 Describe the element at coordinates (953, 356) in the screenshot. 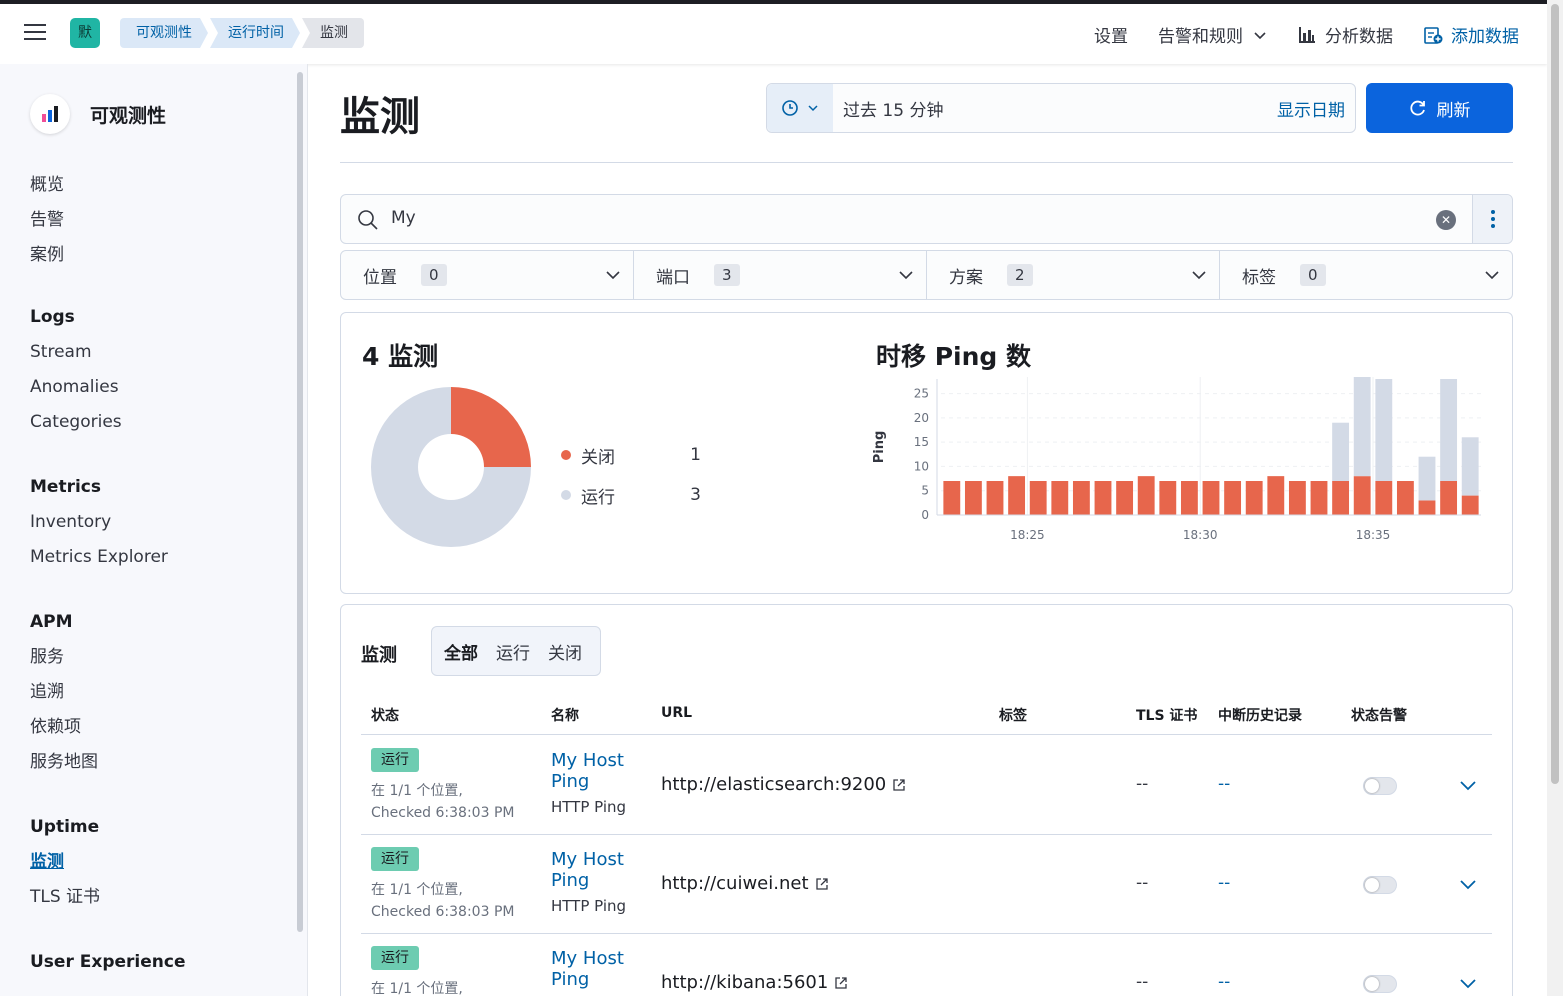

I see `ping-chart-title: 时移 Ping 数` at that location.